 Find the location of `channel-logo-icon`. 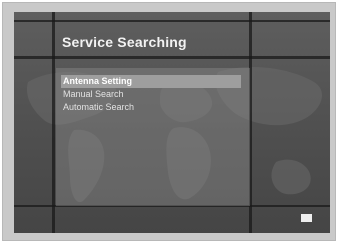

channel-logo-icon is located at coordinates (306, 218).